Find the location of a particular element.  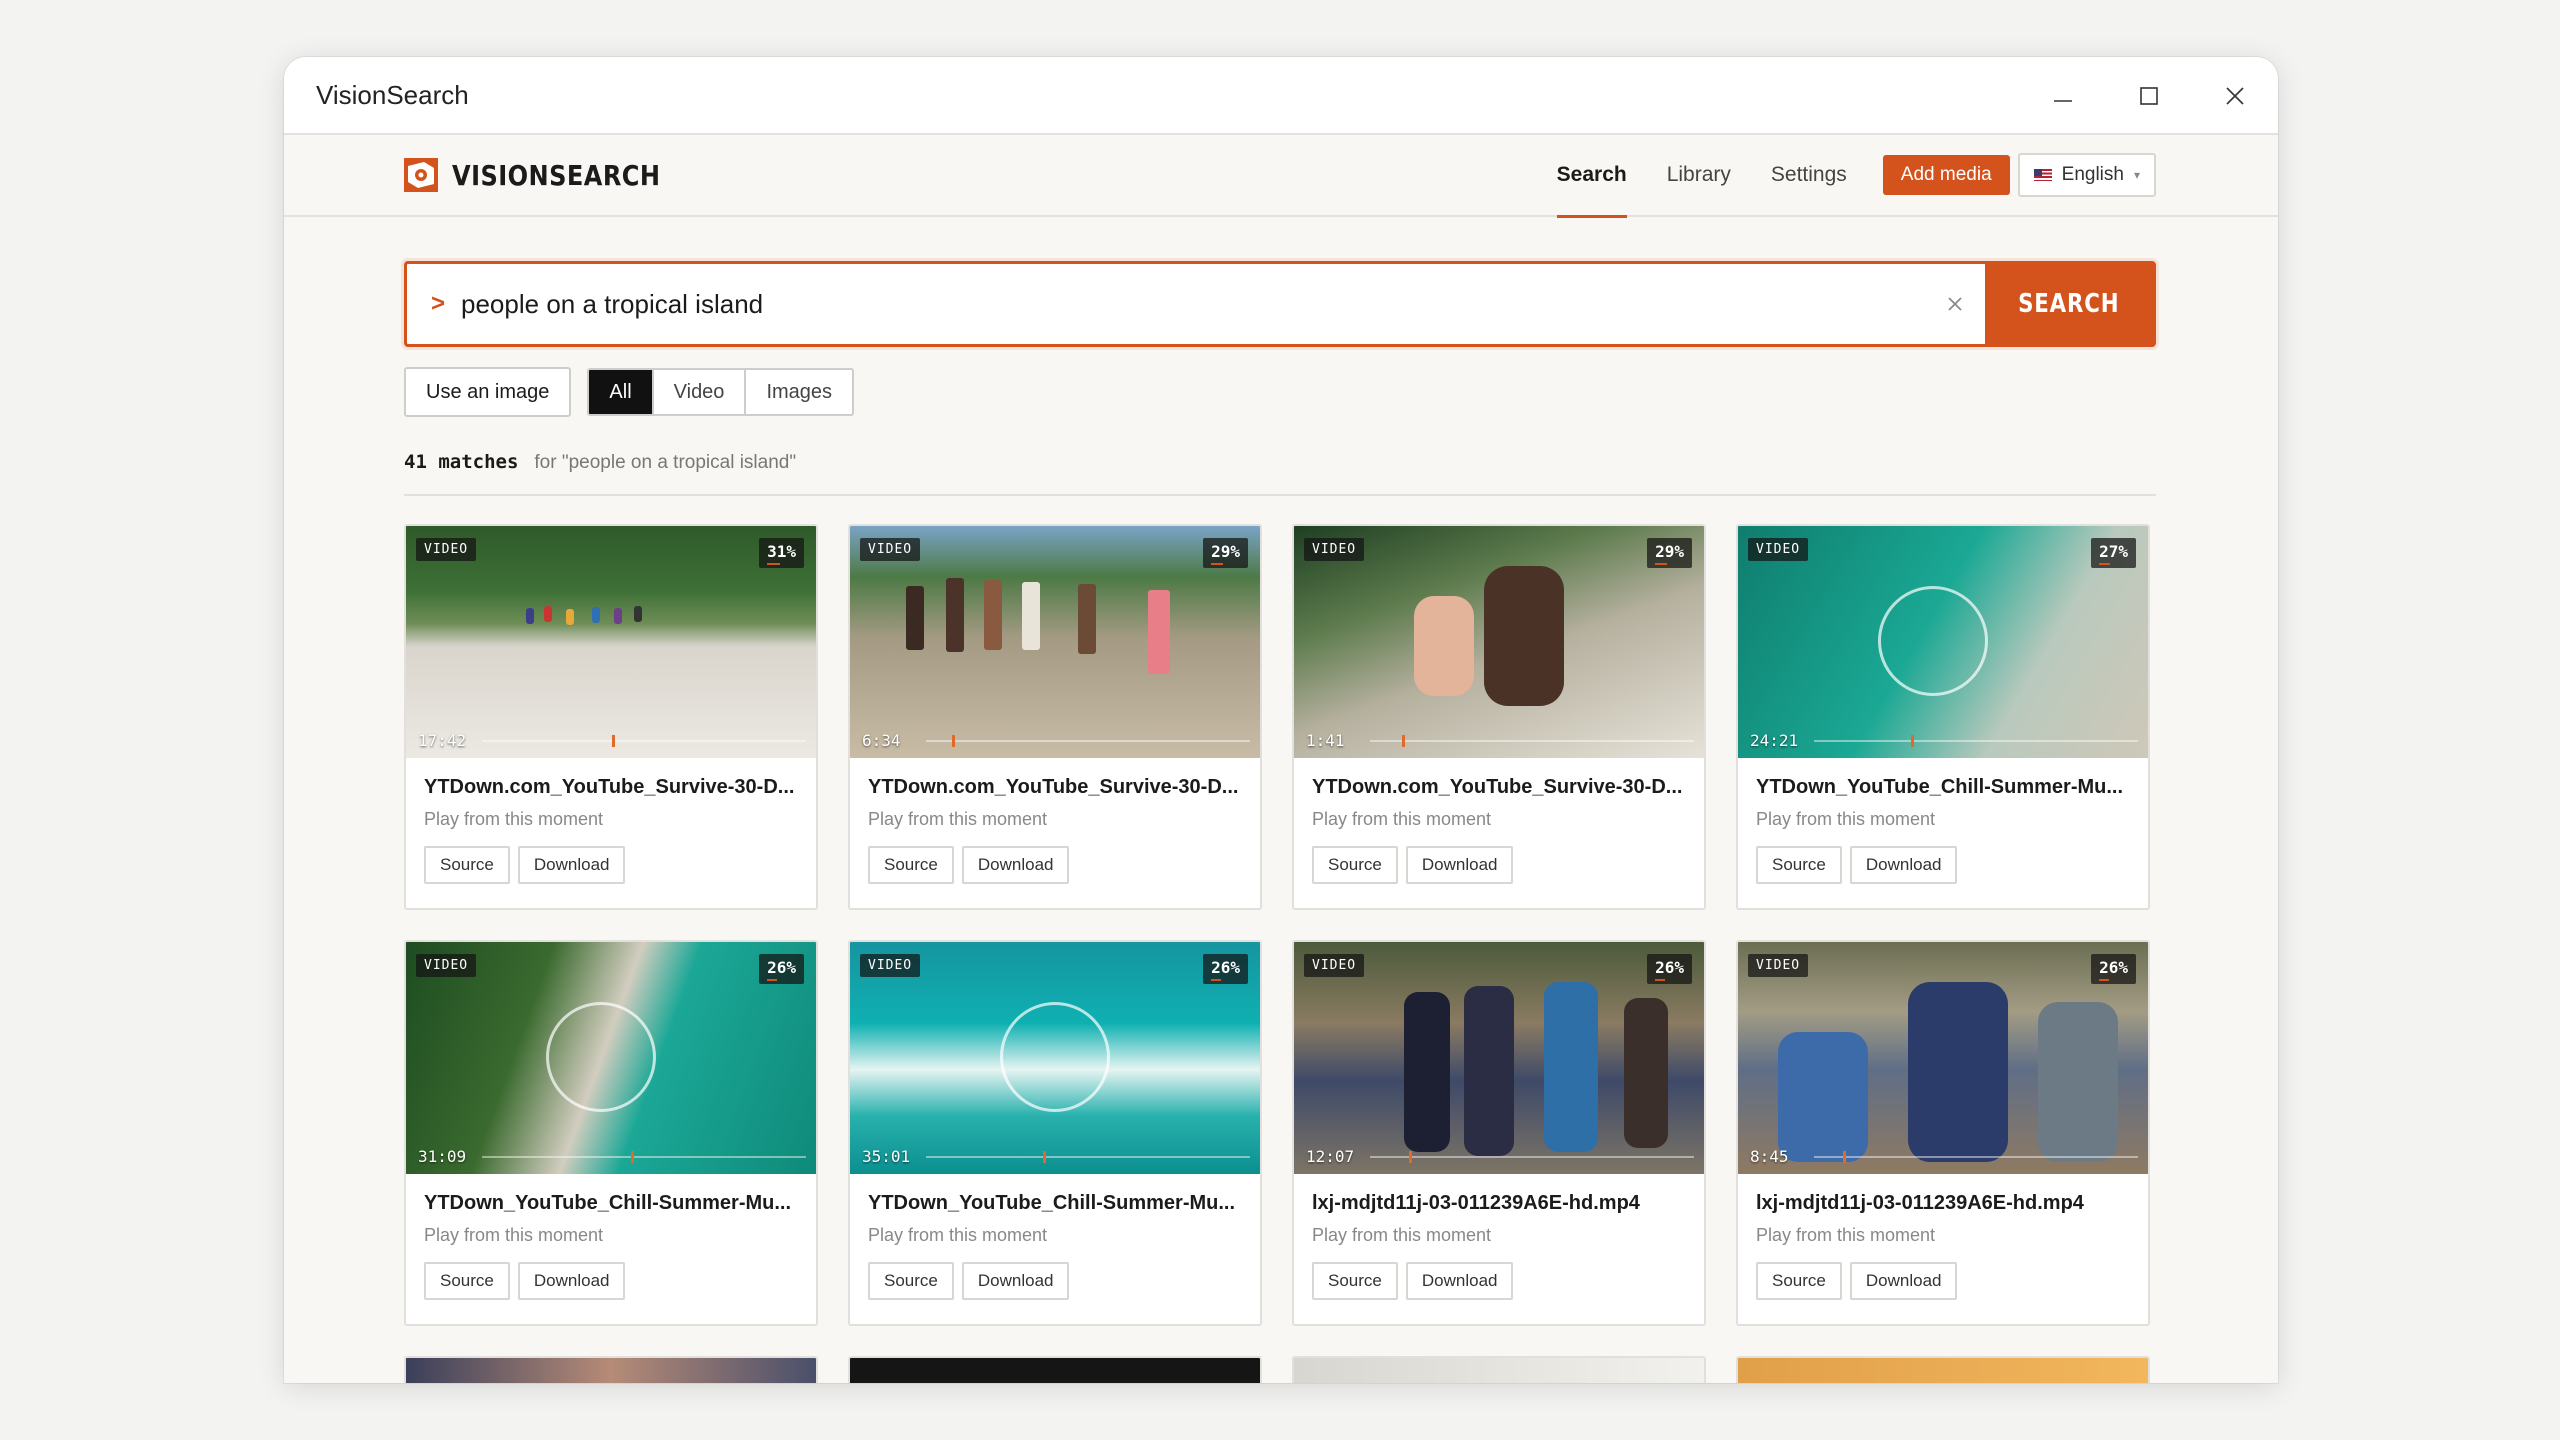

use-image-button: Use an image is located at coordinates (488, 392).